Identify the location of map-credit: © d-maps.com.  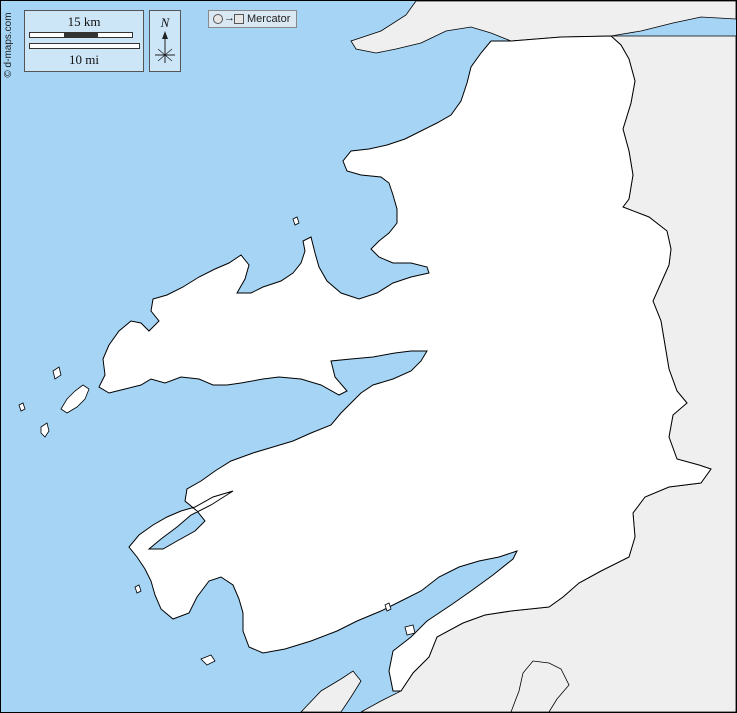
(8, 45).